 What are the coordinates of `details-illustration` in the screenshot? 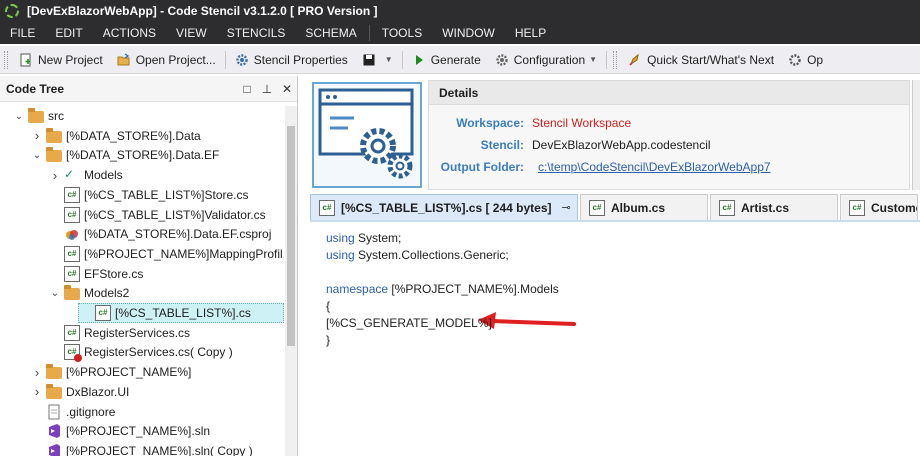 It's located at (367, 135).